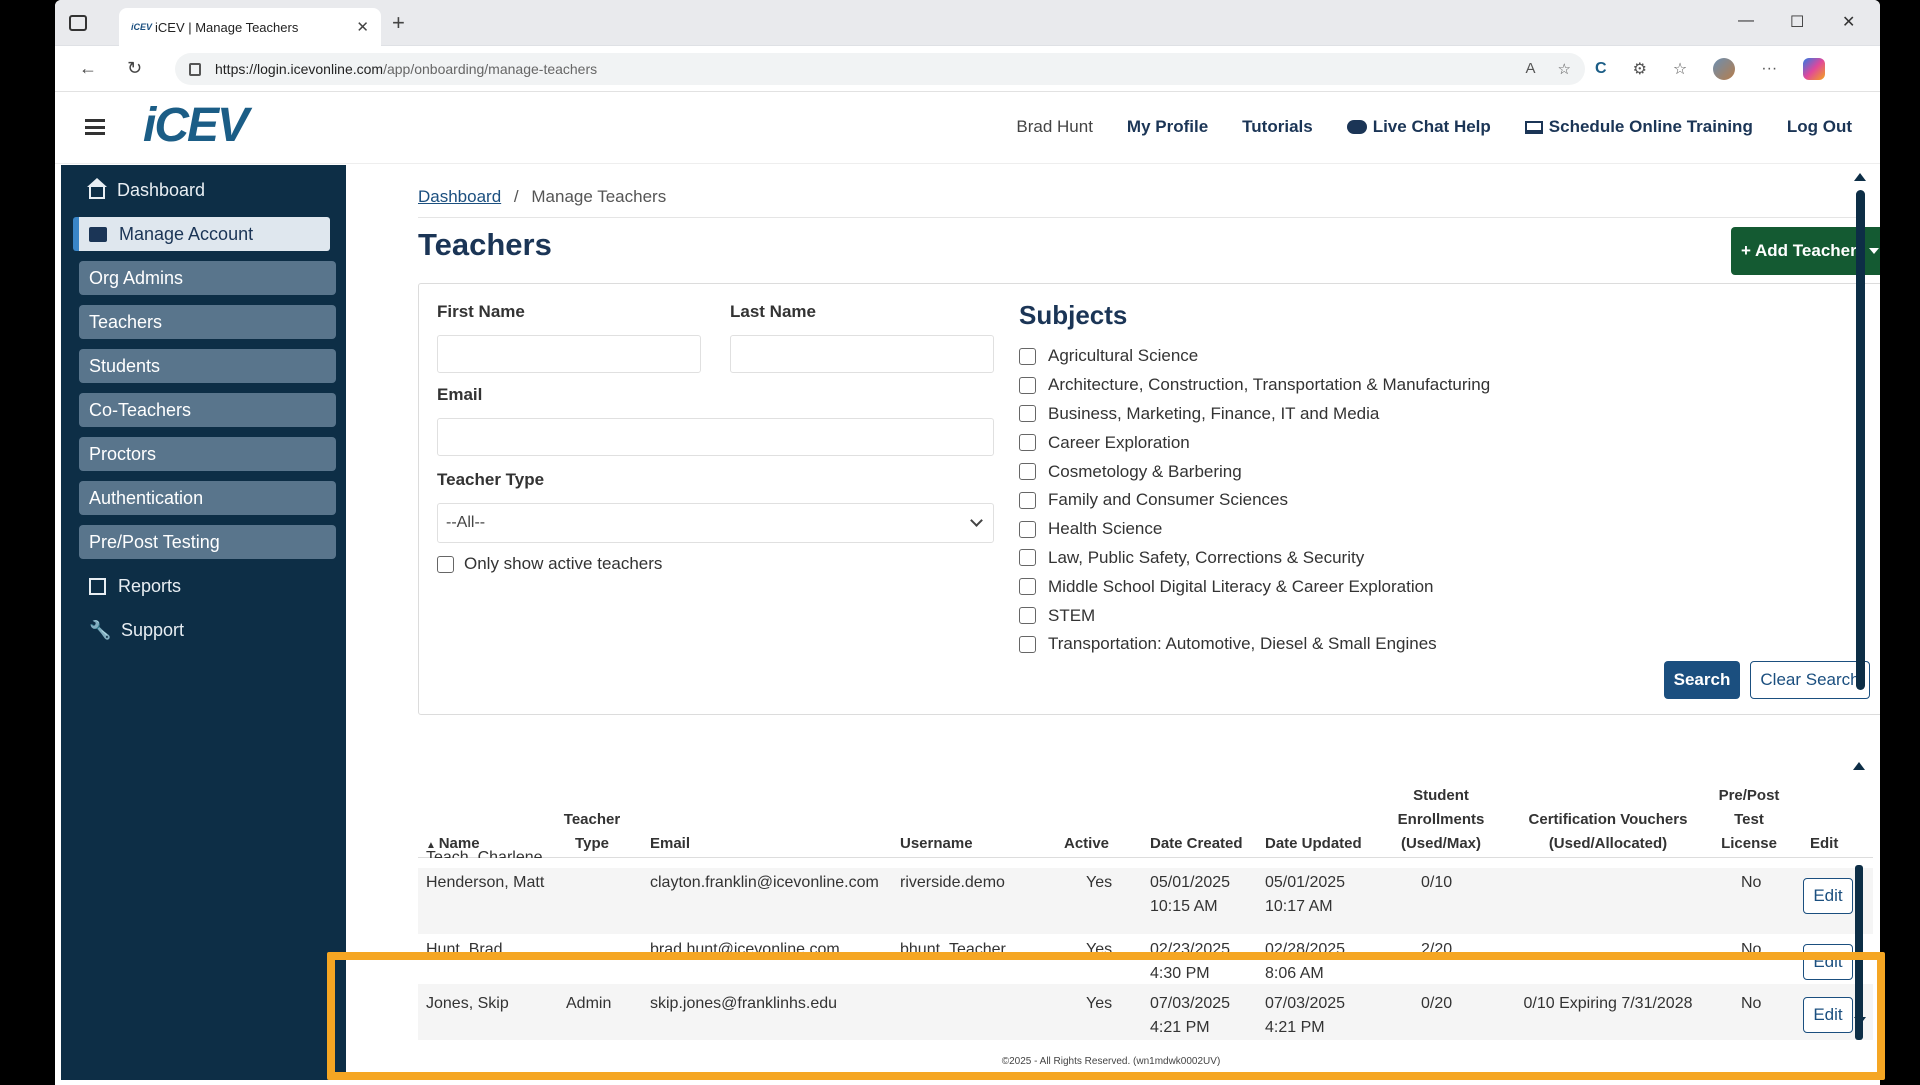 This screenshot has width=1920, height=1085. Describe the element at coordinates (207, 410) in the screenshot. I see `sidebar-item-co-teachers: Co-Teachers` at that location.